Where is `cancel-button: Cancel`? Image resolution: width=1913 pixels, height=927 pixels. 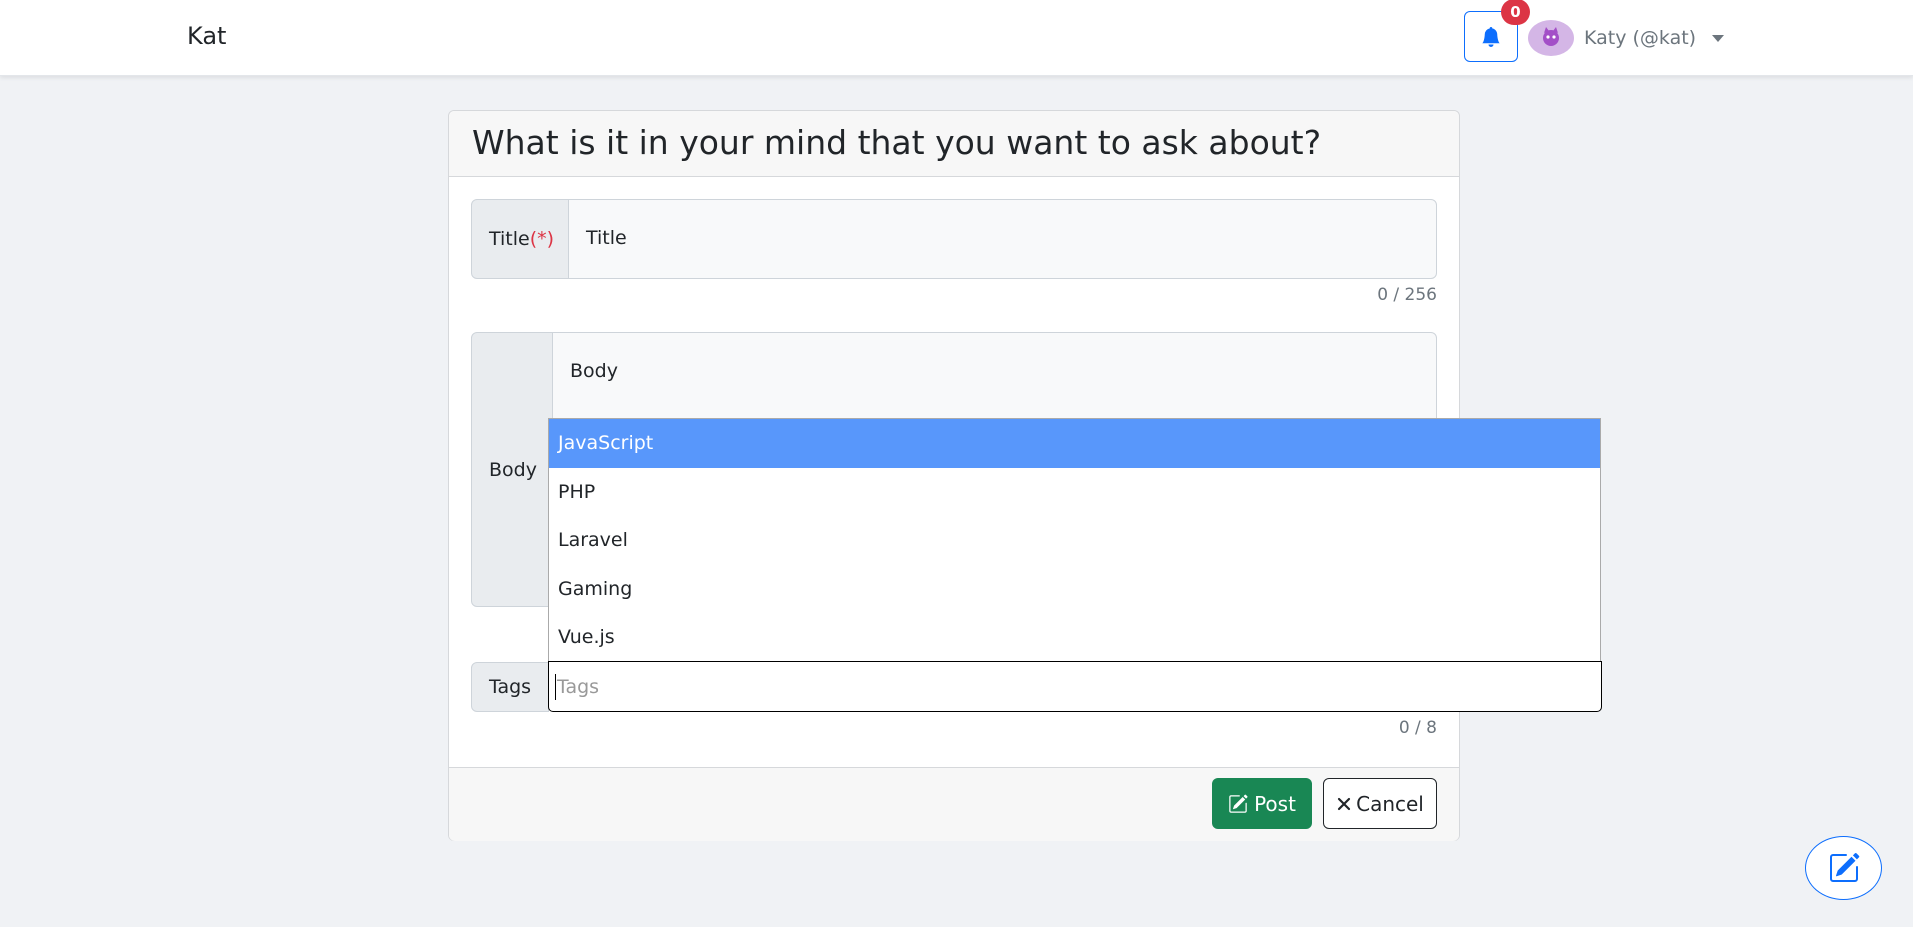 cancel-button: Cancel is located at coordinates (1380, 803).